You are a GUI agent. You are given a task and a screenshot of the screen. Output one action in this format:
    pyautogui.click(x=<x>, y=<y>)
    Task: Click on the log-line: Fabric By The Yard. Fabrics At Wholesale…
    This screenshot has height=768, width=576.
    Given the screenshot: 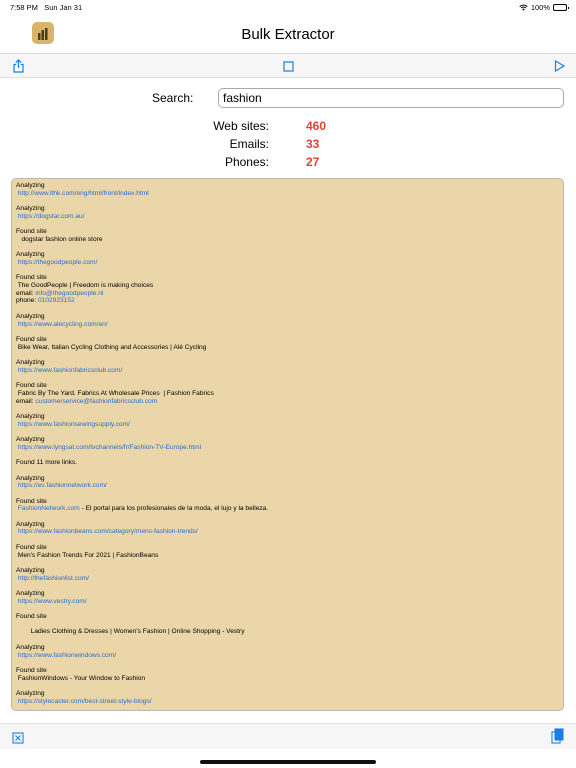 What is the action you would take?
    pyautogui.click(x=115, y=393)
    